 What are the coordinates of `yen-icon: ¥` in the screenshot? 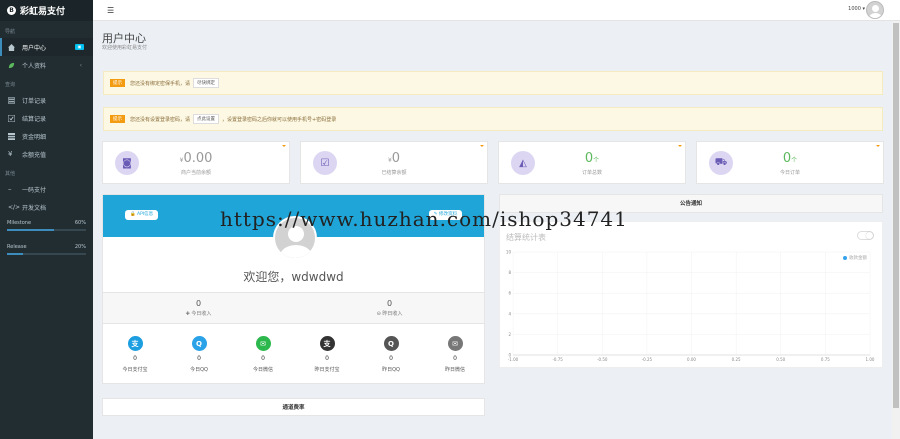 It's located at (10, 153).